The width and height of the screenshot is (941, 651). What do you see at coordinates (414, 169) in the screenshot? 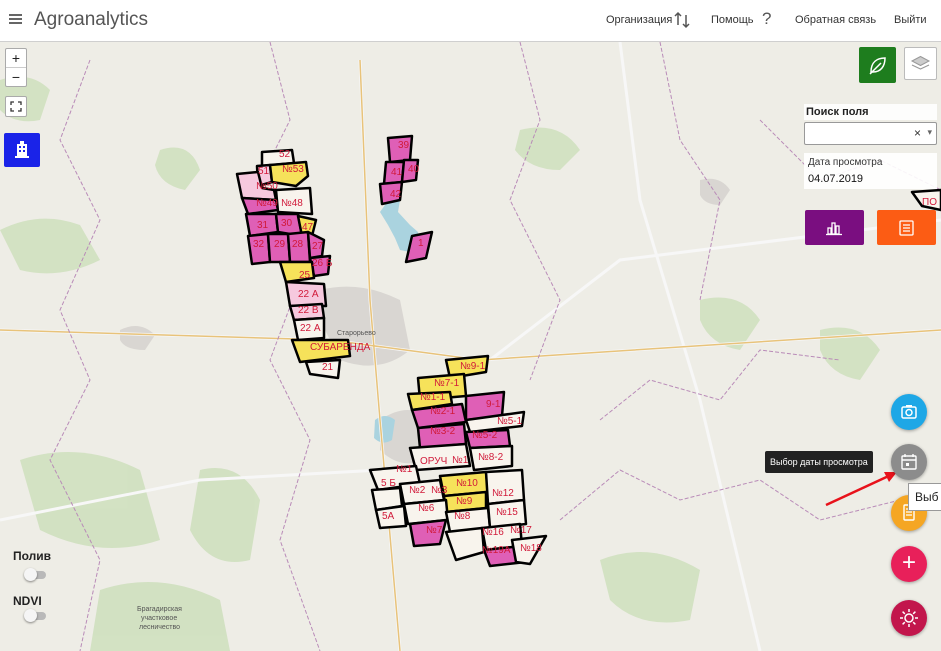
I see `field-label: 40` at bounding box center [414, 169].